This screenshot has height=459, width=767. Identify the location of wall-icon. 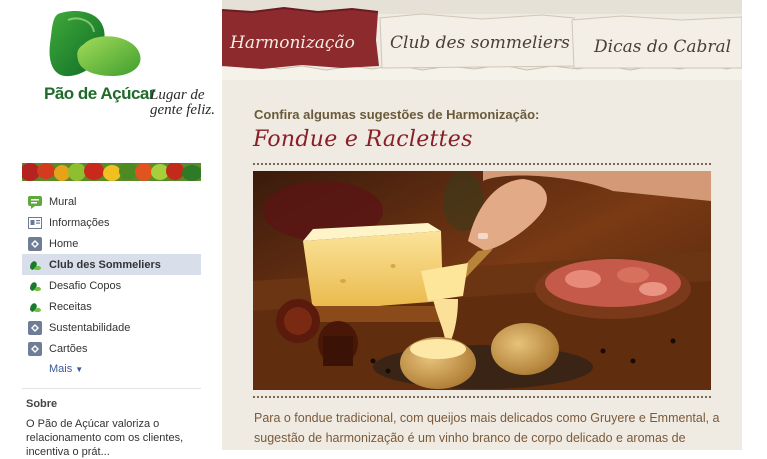
(35, 202).